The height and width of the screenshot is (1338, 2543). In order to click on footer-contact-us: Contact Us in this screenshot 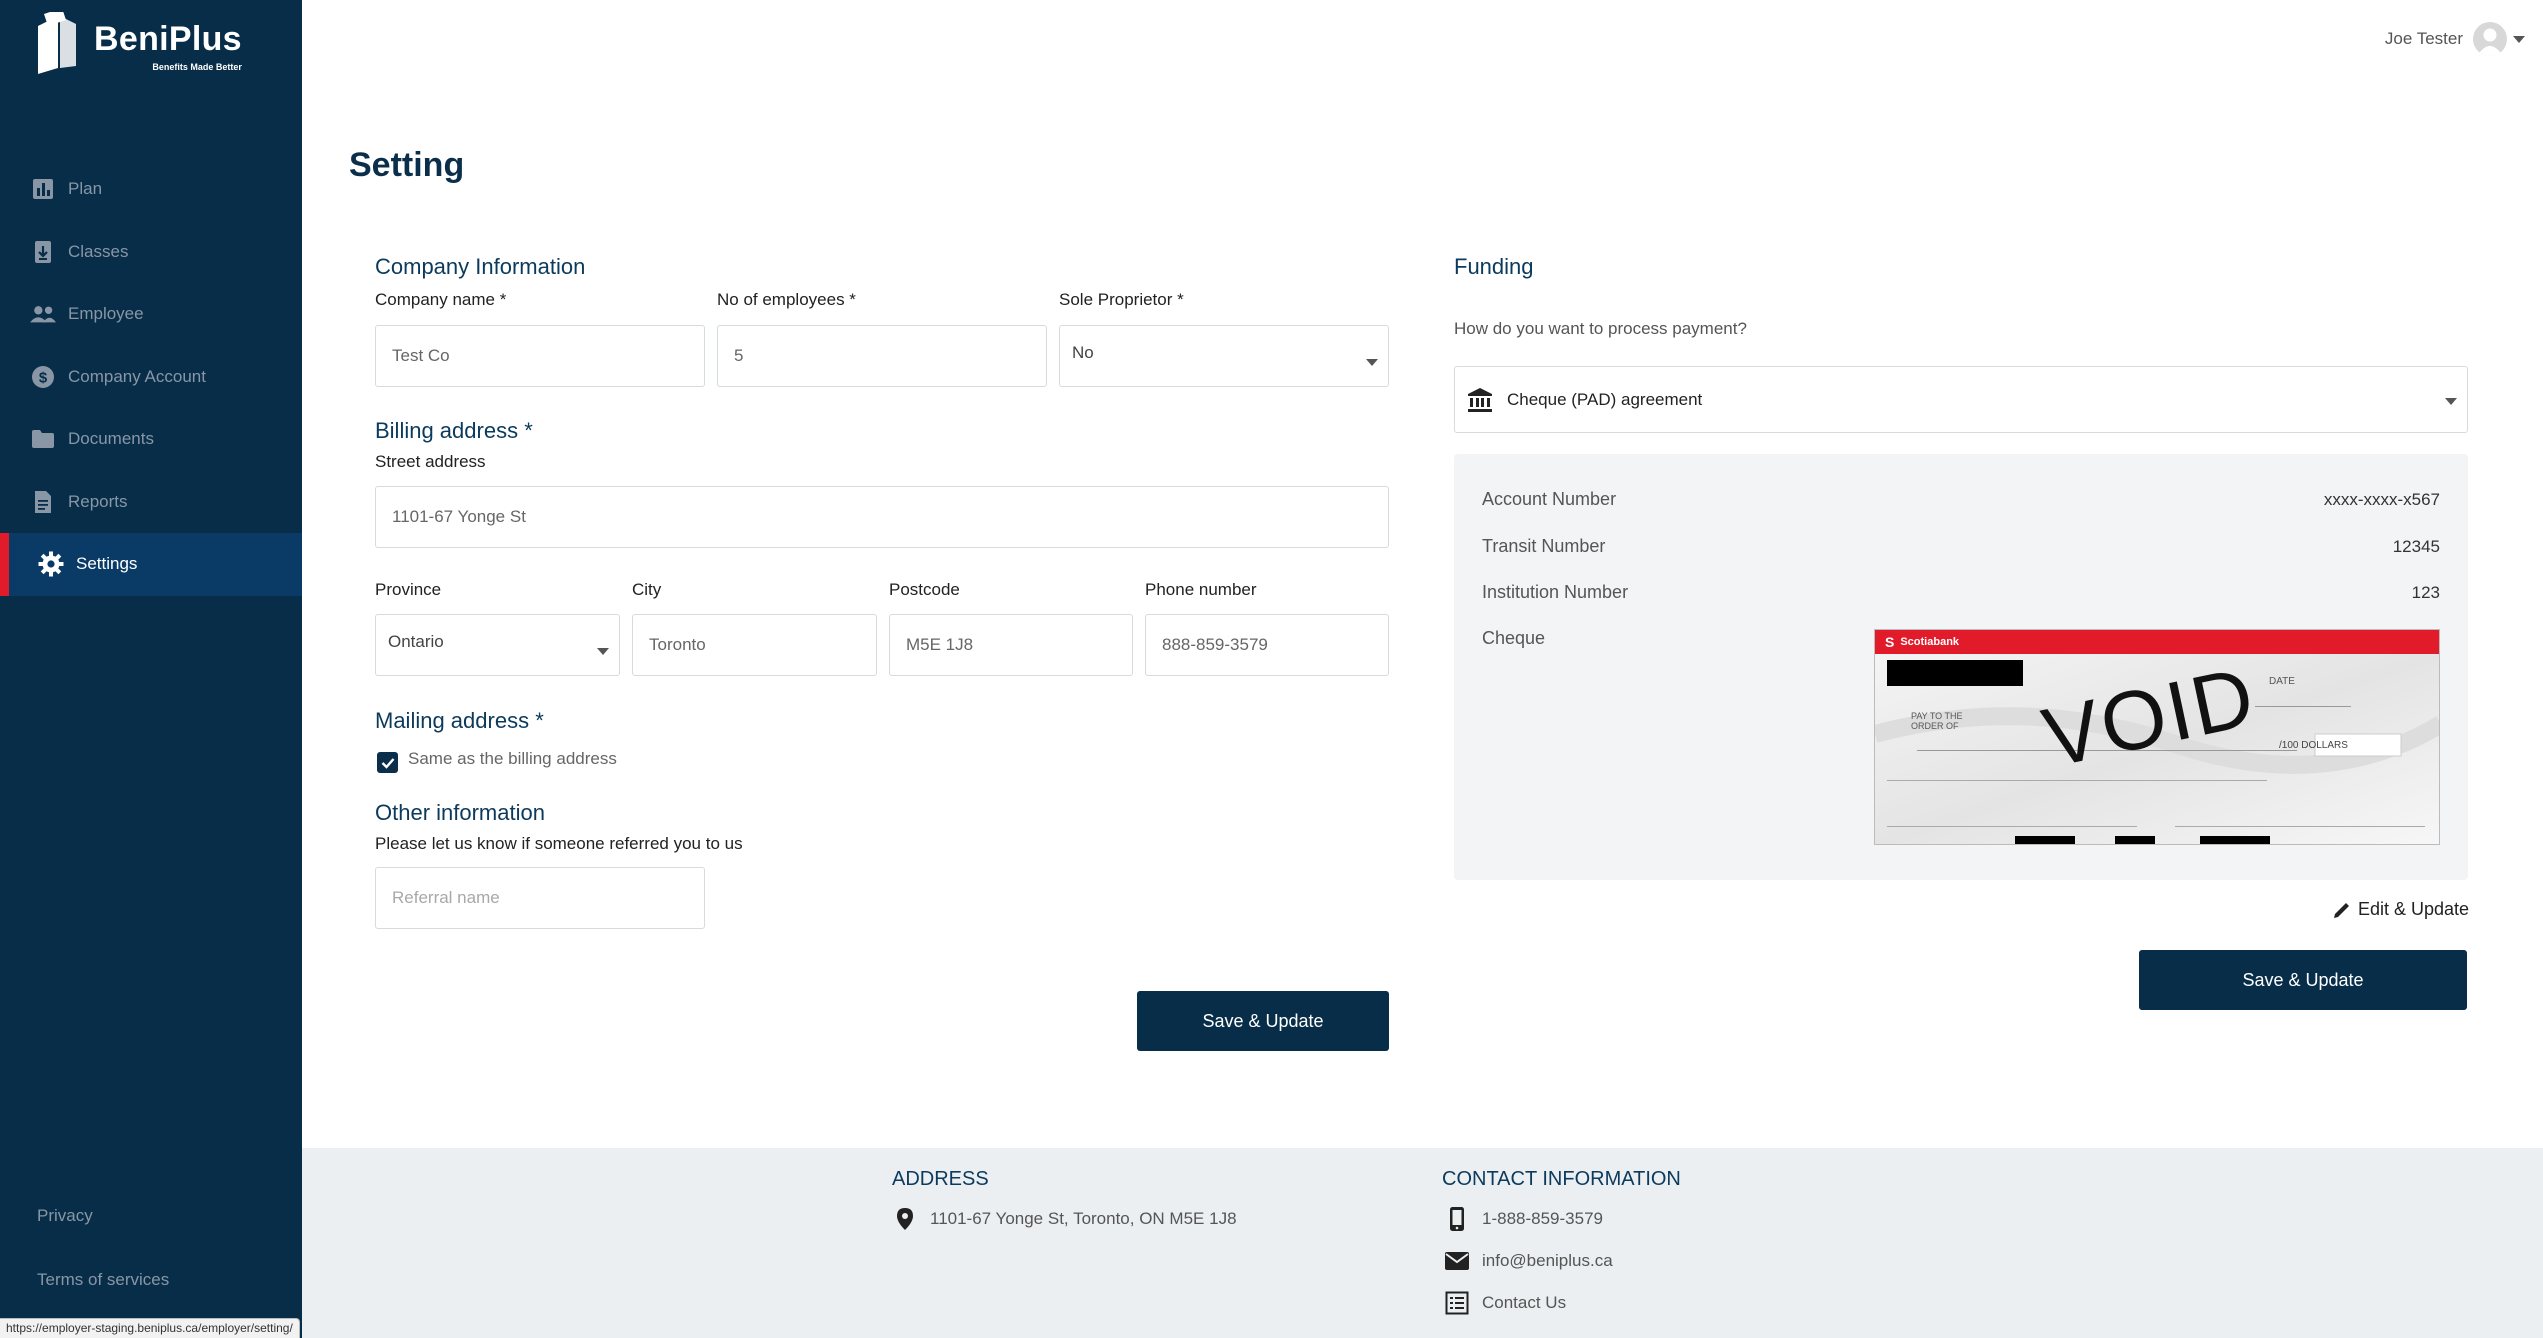, I will do `click(1505, 1303)`.